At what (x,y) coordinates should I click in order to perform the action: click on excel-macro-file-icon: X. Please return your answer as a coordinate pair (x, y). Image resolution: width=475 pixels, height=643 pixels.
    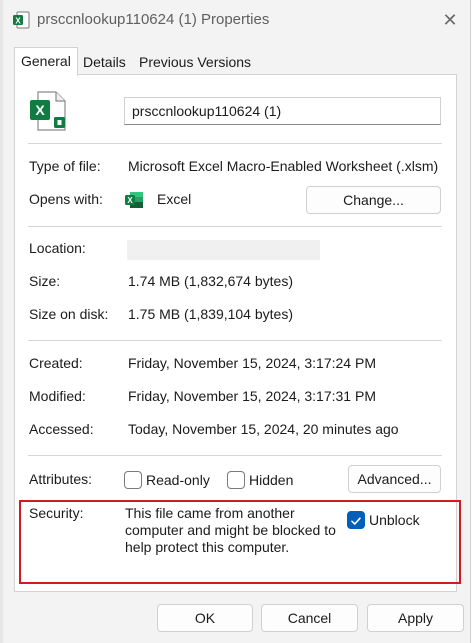
    Looking at the image, I should click on (49, 112).